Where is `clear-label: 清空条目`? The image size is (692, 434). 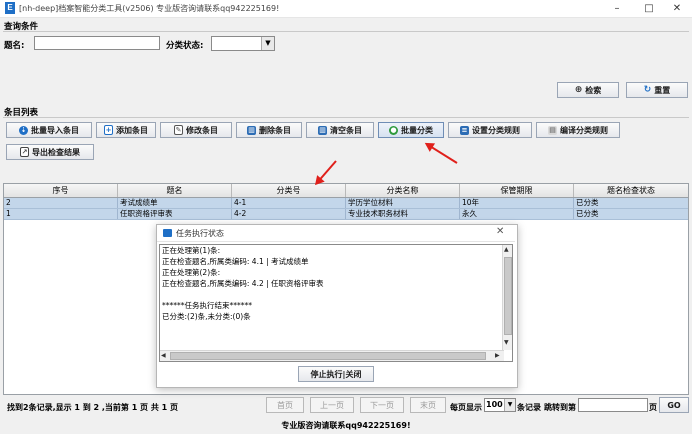
clear-label: 清空条目 is located at coordinates (346, 130).